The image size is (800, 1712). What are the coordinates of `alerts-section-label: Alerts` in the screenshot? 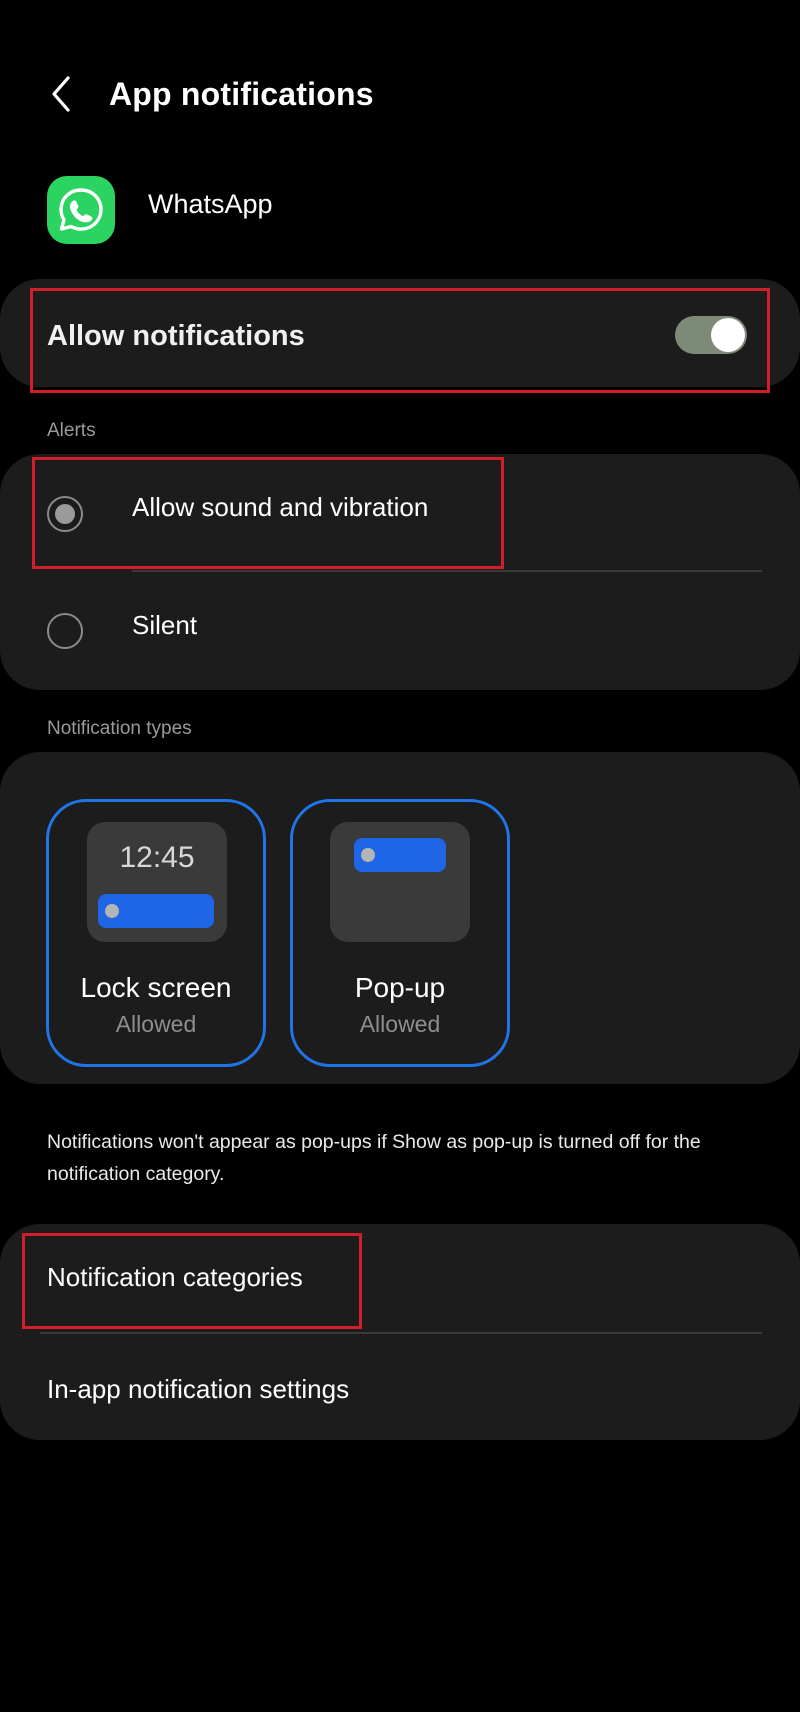 It's located at (71, 430).